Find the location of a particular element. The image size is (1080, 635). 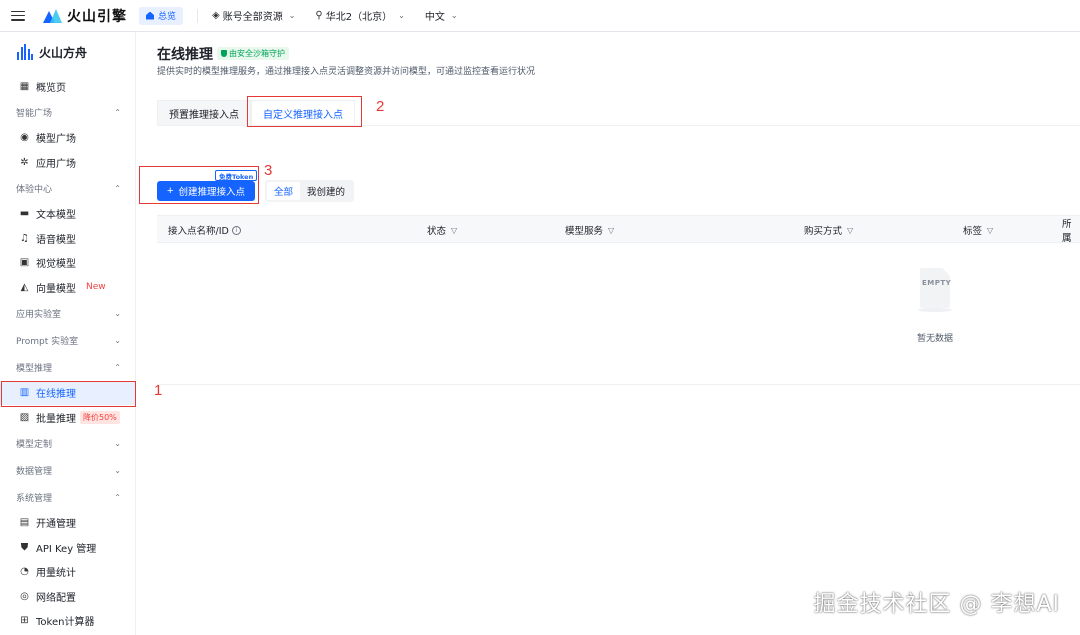

sidebar-group-custom: 模型定制 ⌄ is located at coordinates (67, 443).